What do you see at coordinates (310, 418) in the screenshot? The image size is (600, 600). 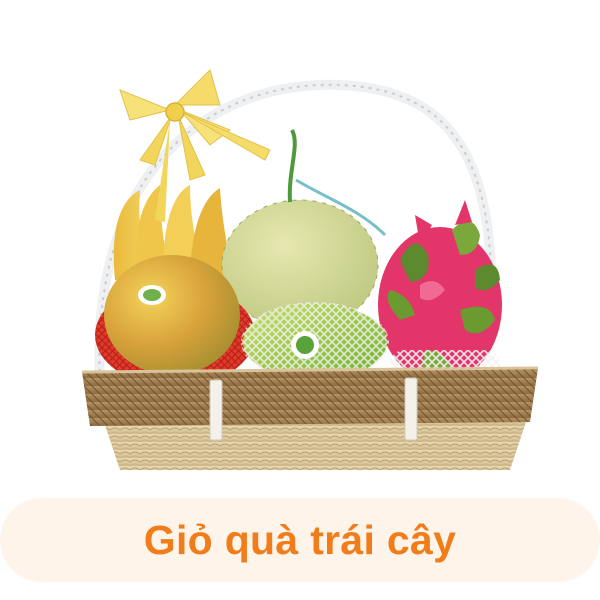 I see `wicker-basket-icon` at bounding box center [310, 418].